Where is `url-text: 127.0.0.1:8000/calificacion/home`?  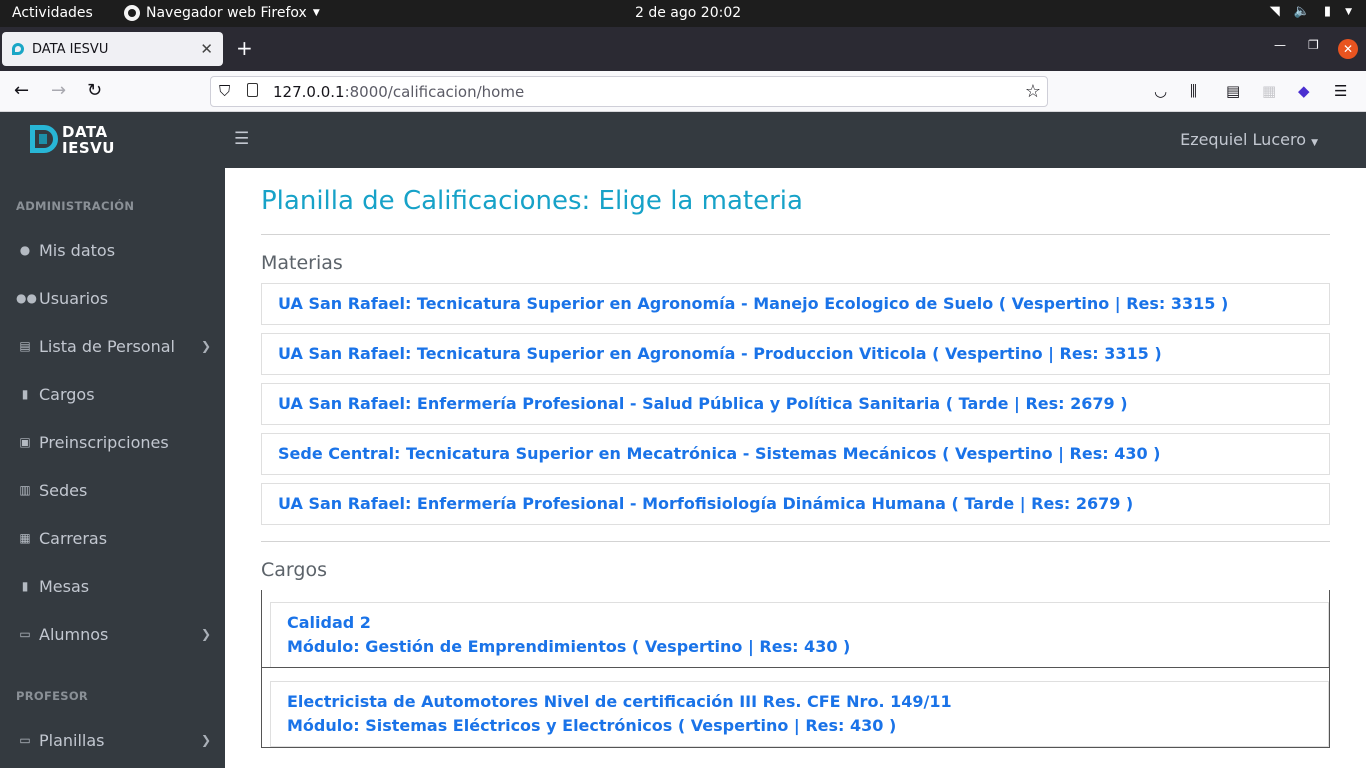
url-text: 127.0.0.1:8000/calificacion/home is located at coordinates (398, 92).